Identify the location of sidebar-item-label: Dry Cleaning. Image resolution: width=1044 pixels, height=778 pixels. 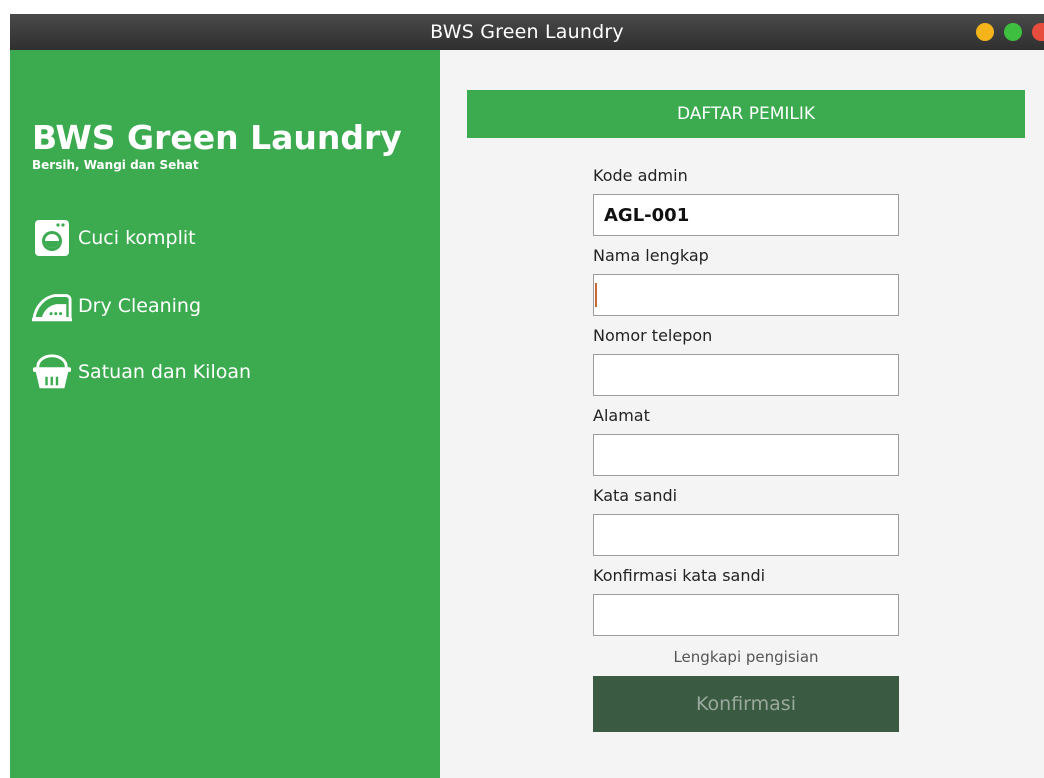
(140, 306).